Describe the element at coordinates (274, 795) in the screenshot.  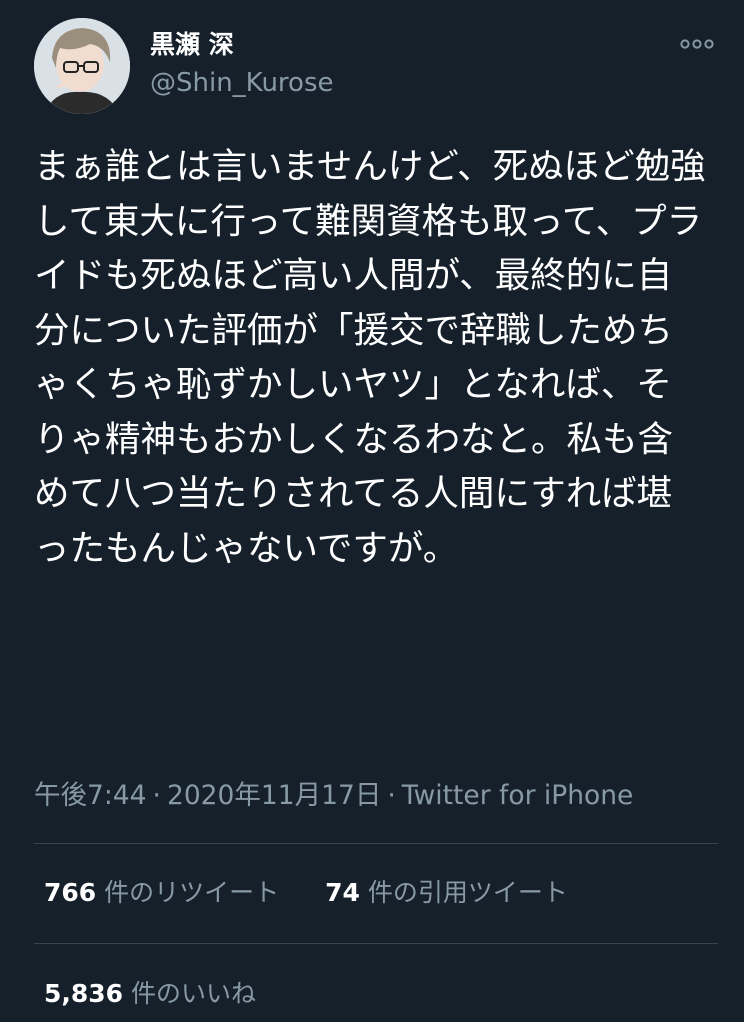
I see `tweet-date: 2020年11月17日` at that location.